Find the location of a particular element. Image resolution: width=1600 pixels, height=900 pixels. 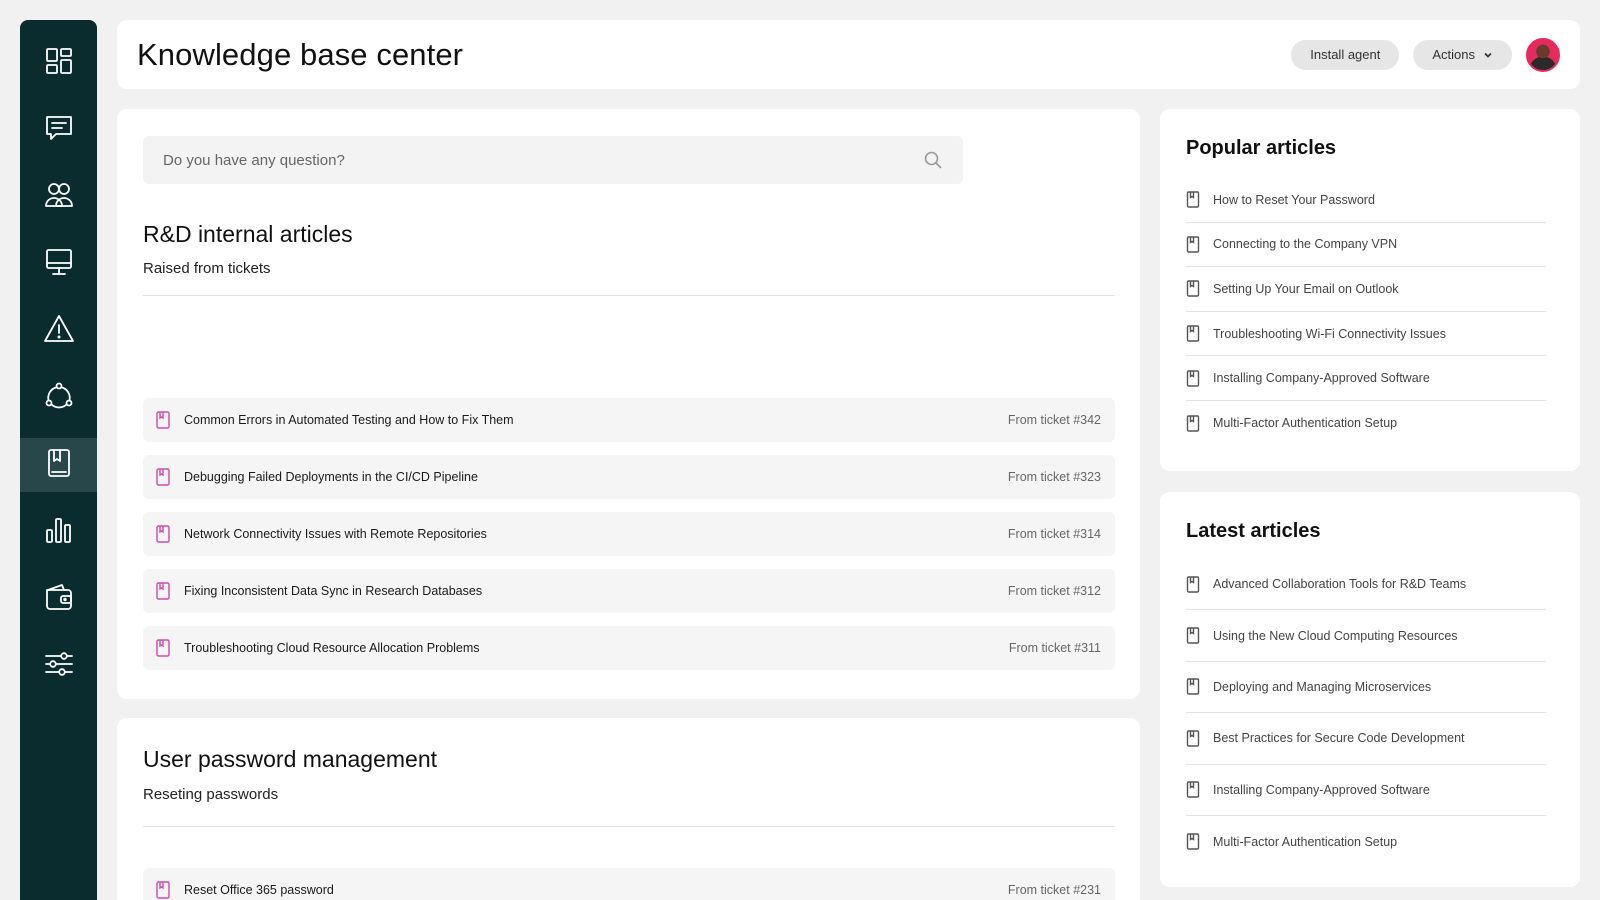

sidebar-item-messages is located at coordinates (58, 130).